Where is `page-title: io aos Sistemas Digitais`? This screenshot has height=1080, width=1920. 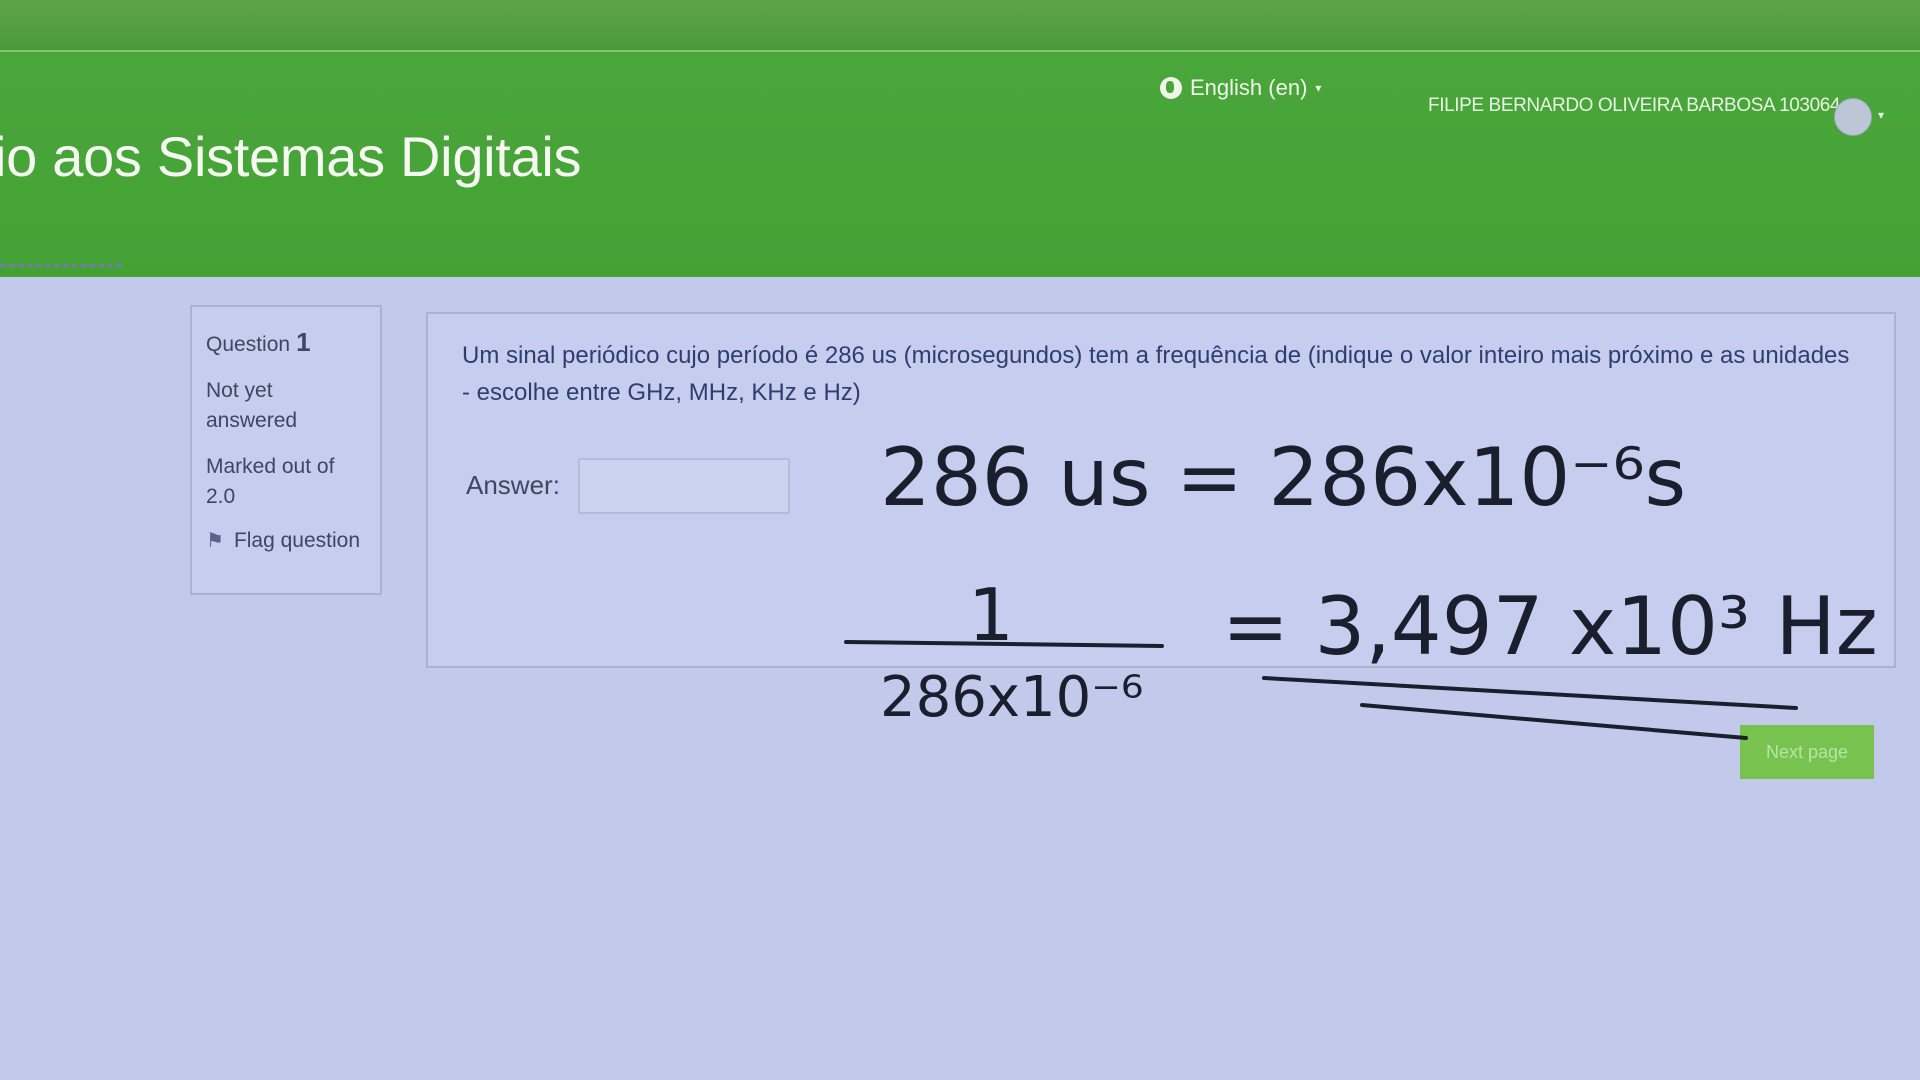 page-title: io aos Sistemas Digitais is located at coordinates (291, 156).